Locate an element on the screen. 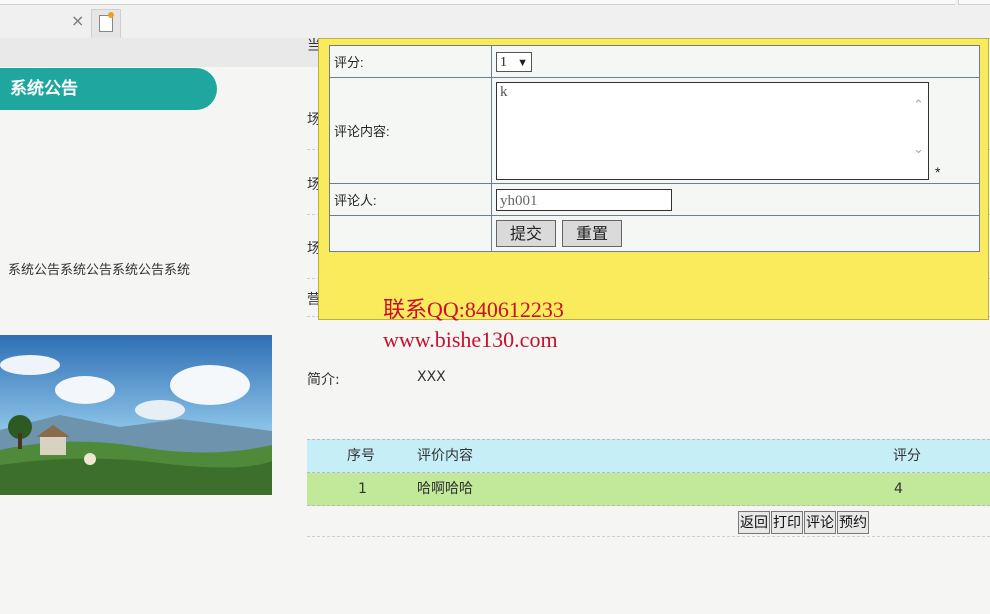 The width and height of the screenshot is (990, 614). scroll-down-icon: ⌄ is located at coordinates (918, 149).